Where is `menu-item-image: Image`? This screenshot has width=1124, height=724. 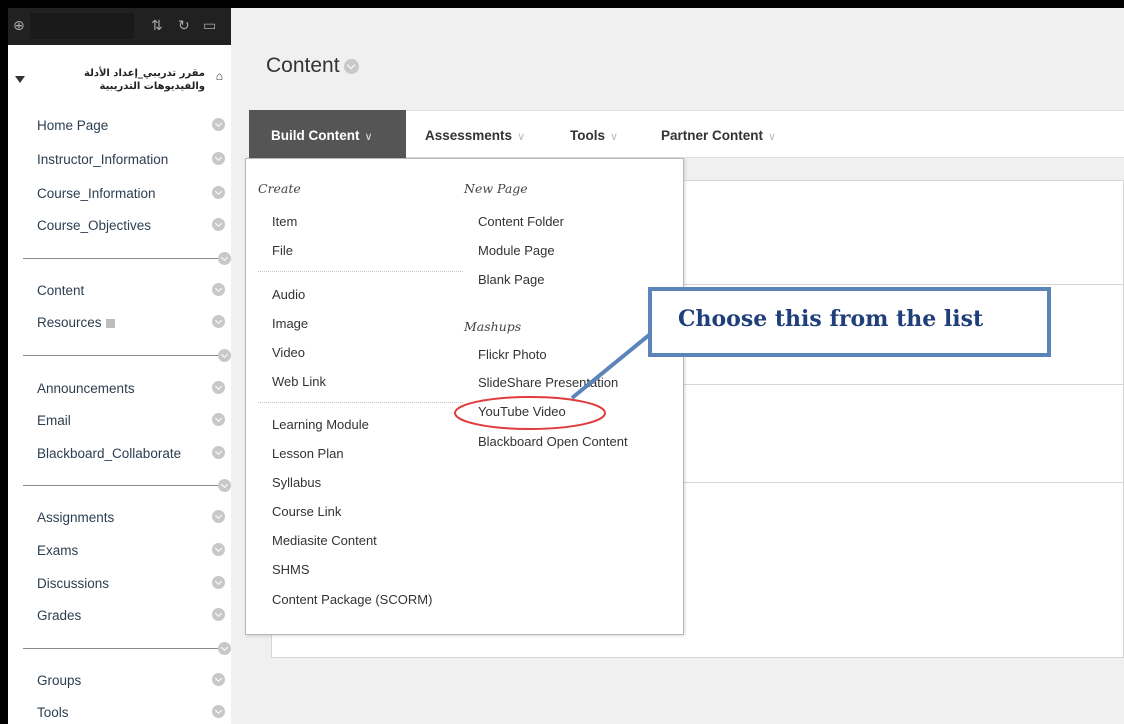 menu-item-image: Image is located at coordinates (290, 323).